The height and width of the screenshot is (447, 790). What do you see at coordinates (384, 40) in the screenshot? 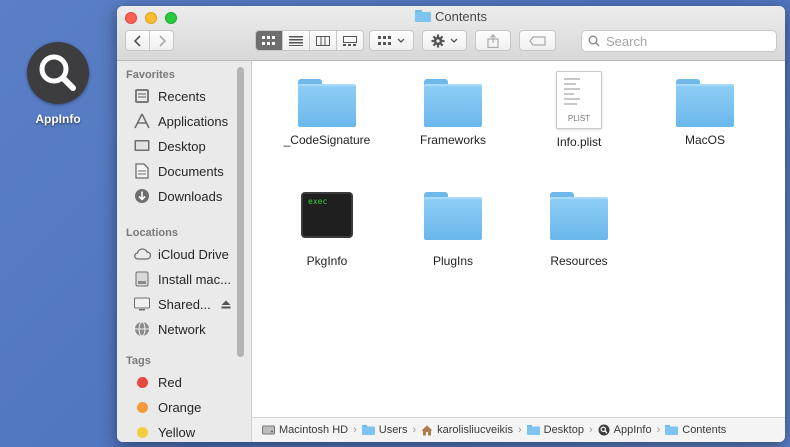
I see `group-icon` at bounding box center [384, 40].